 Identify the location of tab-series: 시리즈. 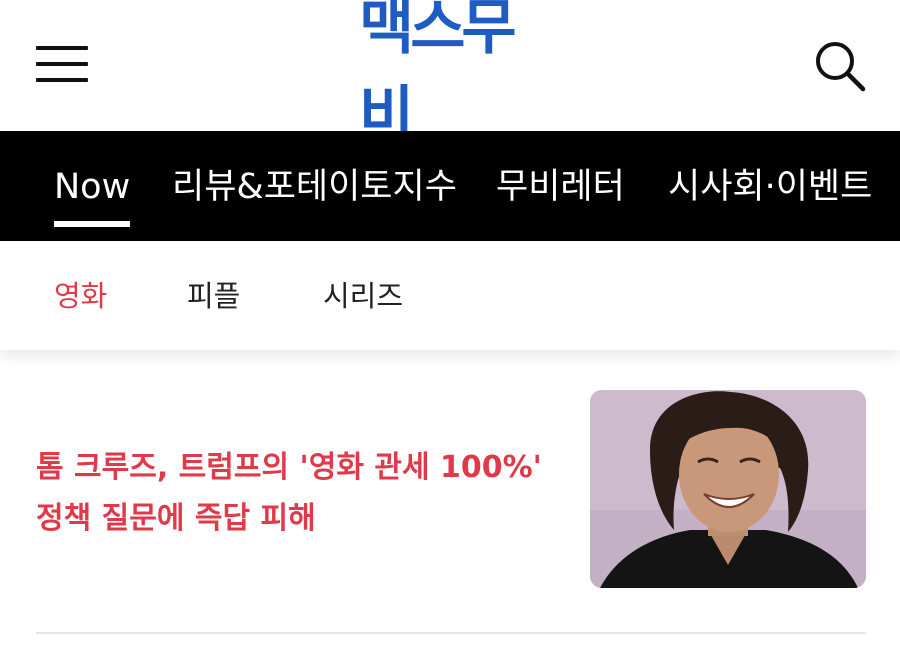
(363, 295).